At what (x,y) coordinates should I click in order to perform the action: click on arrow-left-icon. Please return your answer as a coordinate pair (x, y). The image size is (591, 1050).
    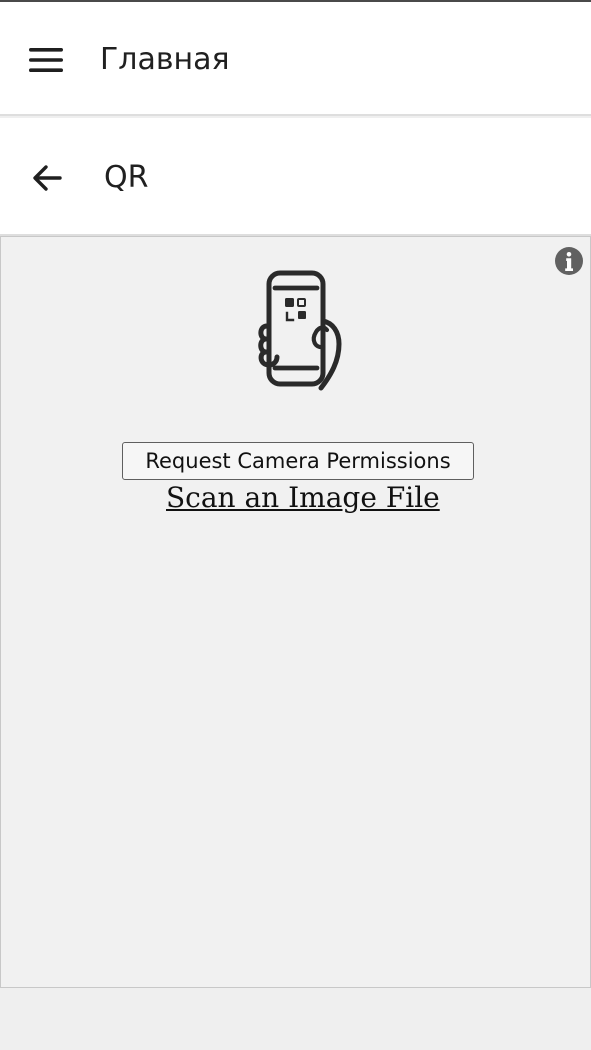
    Looking at the image, I should click on (47, 178).